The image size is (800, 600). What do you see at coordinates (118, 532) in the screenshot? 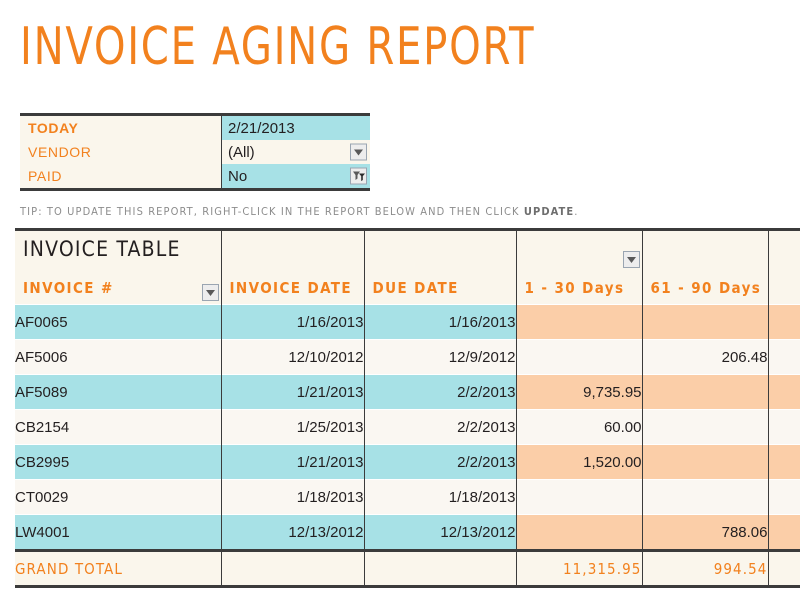
I see `cell-invoice-number: LW4001` at bounding box center [118, 532].